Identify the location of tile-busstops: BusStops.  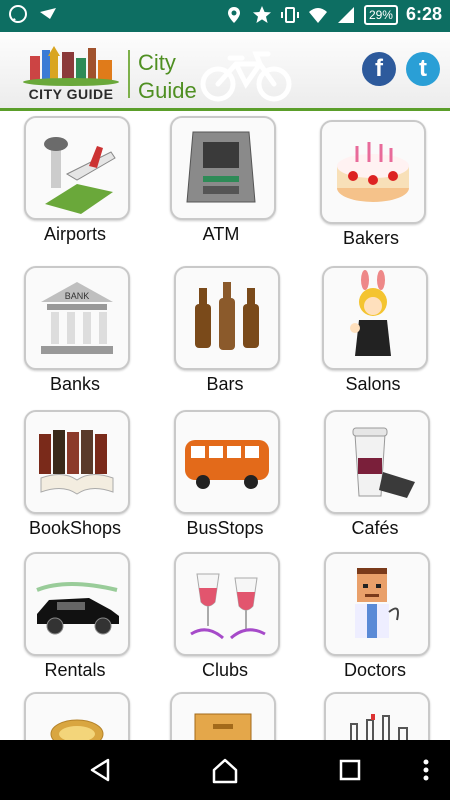
(225, 476).